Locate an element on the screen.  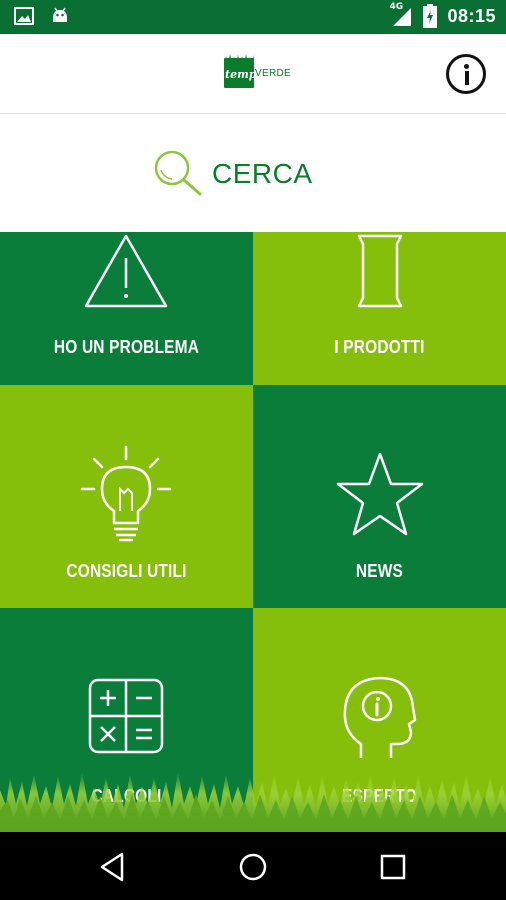
home-icon is located at coordinates (253, 867).